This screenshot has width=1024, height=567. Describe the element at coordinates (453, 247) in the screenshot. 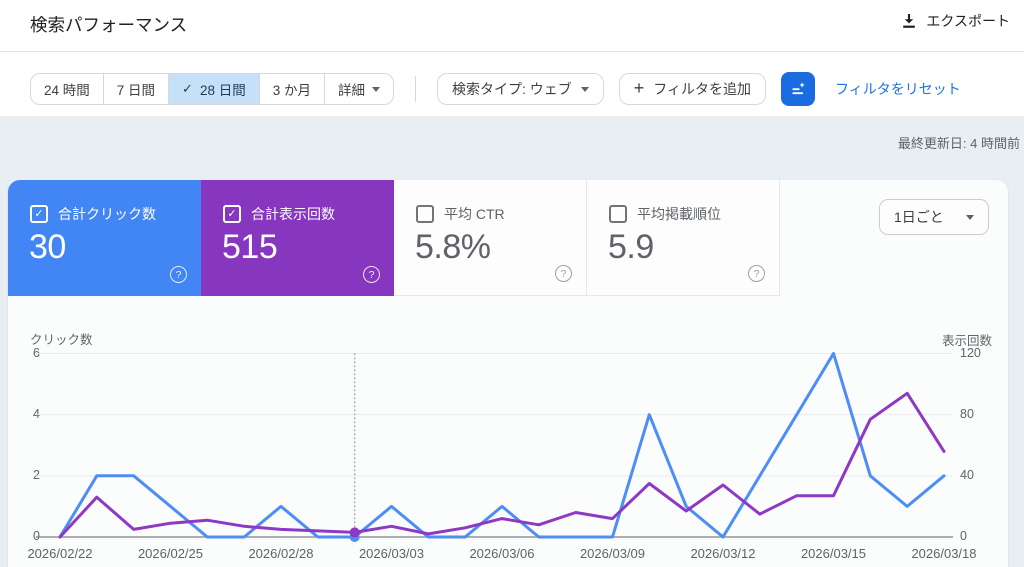

I see `card-value: 5.8%` at that location.